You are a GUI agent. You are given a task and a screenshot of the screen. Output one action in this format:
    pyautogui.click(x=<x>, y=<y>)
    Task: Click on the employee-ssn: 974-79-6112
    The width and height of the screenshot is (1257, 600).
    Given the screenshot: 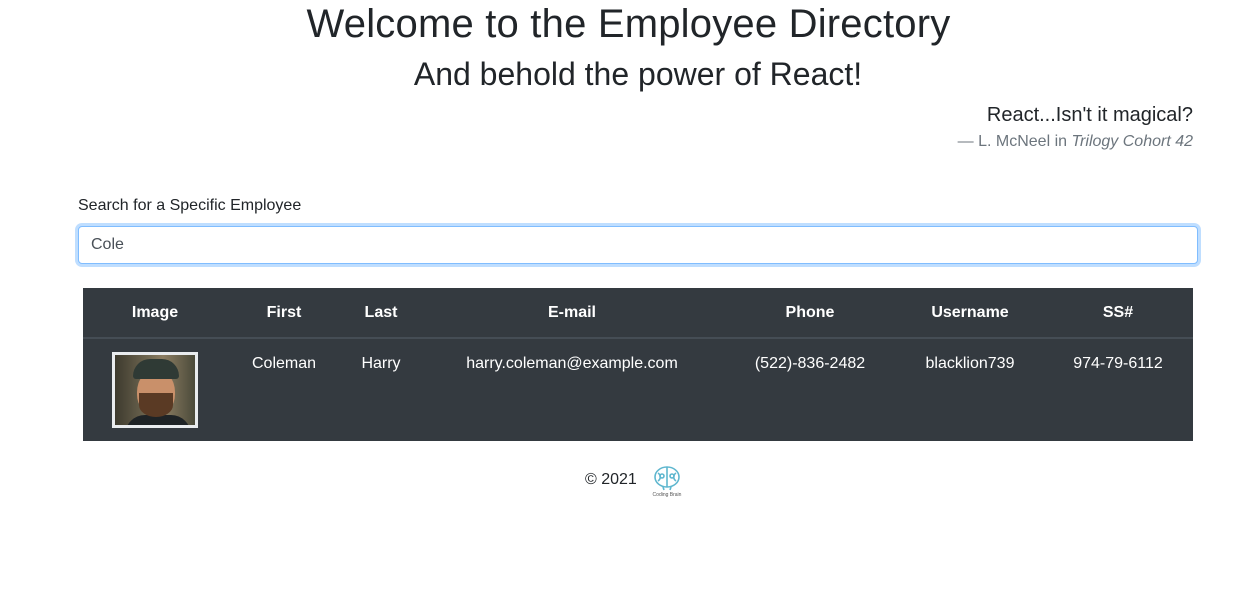 What is the action you would take?
    pyautogui.click(x=1118, y=363)
    